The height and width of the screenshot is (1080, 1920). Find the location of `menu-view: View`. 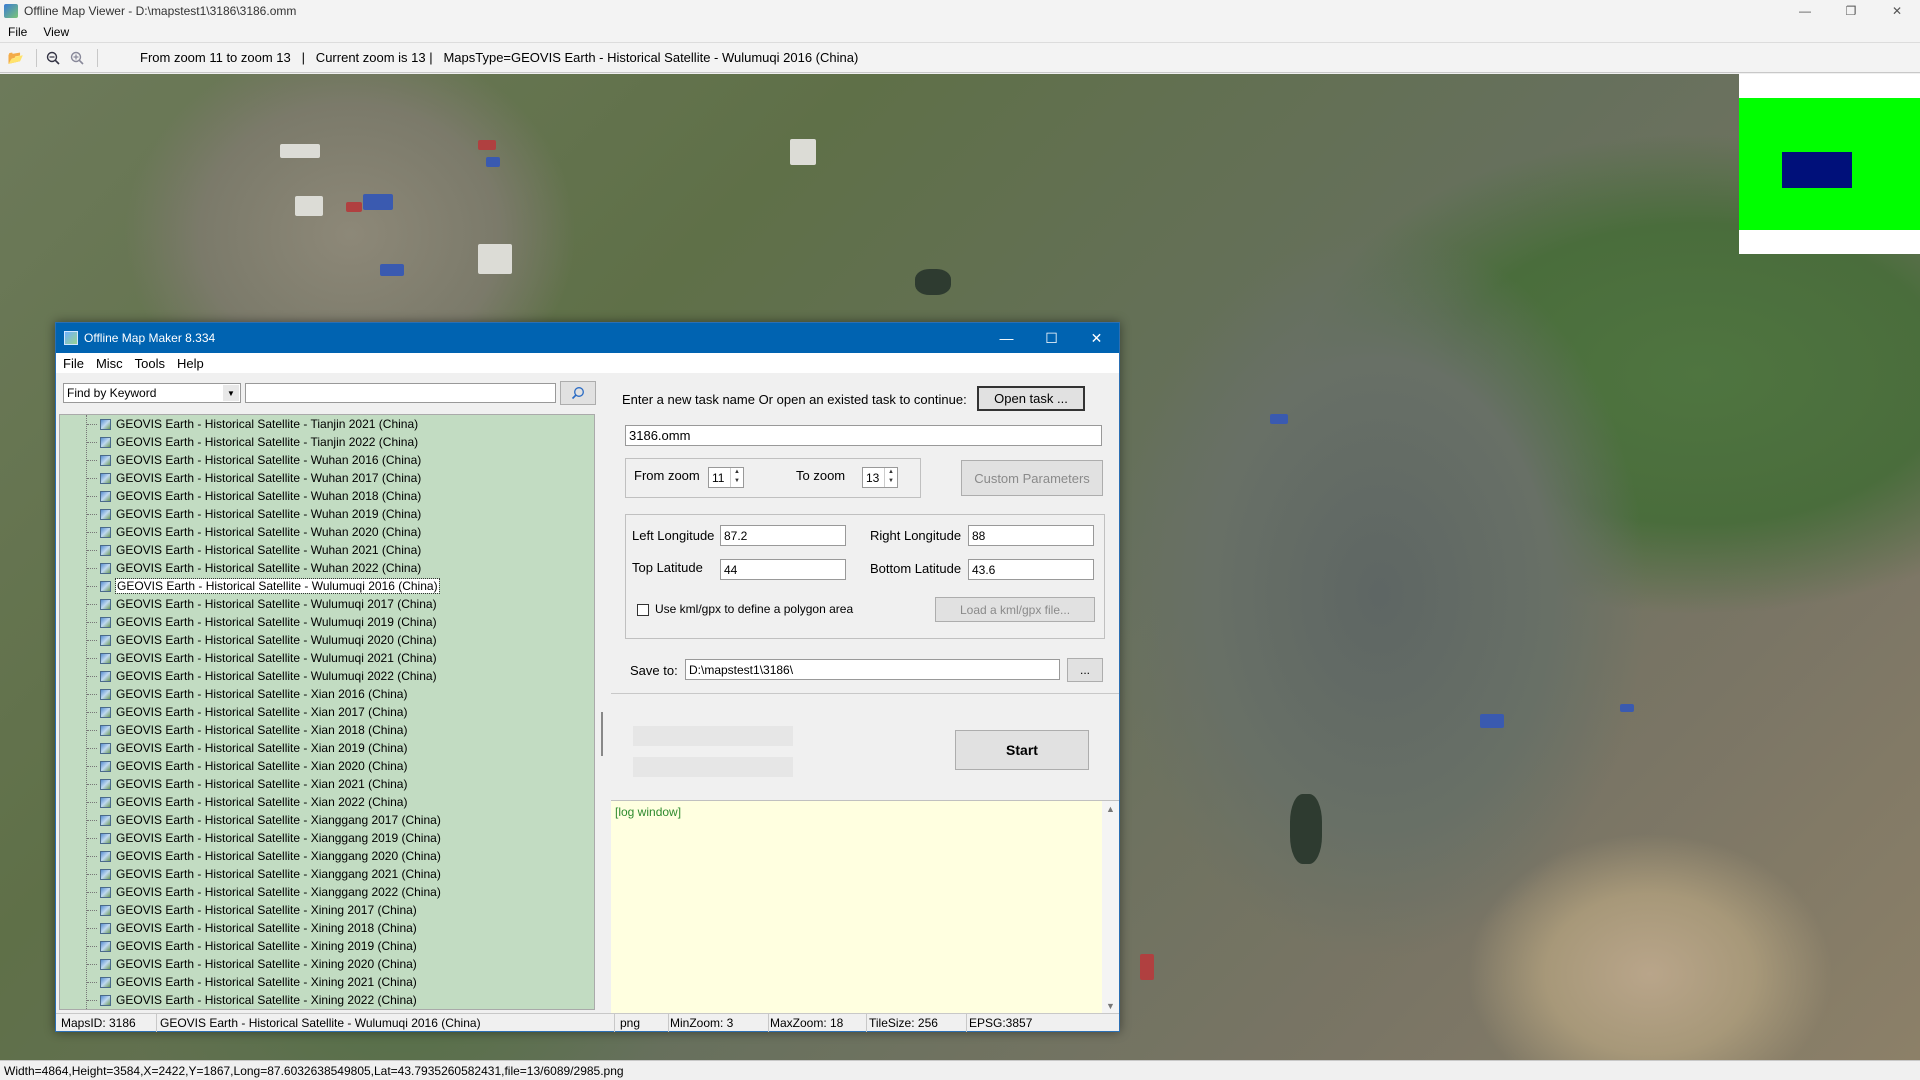

menu-view: View is located at coordinates (56, 32).